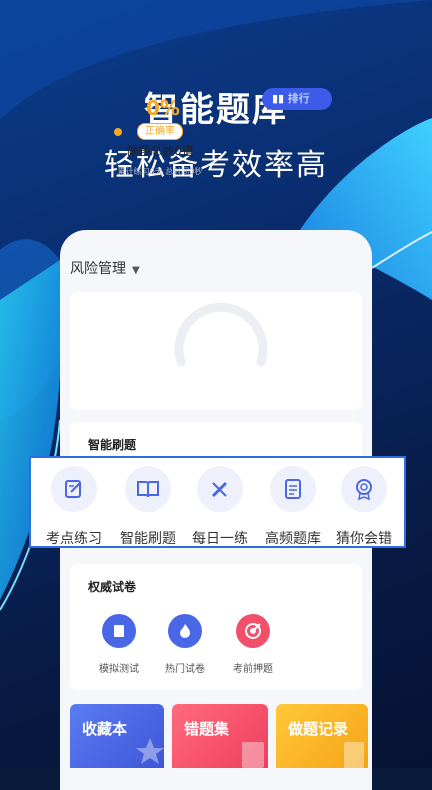 The width and height of the screenshot is (432, 790). I want to click on promo-headline: 智能题库, so click(216, 110).